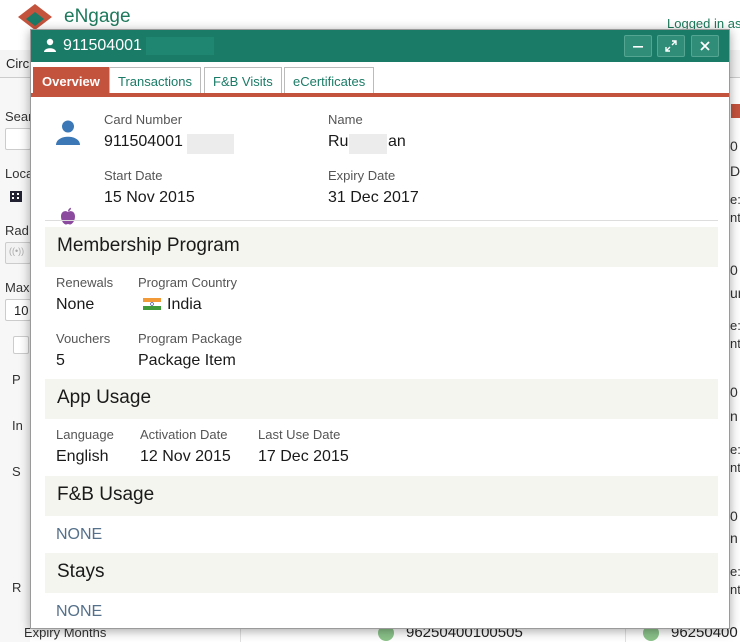 Image resolution: width=740 pixels, height=642 pixels. What do you see at coordinates (104, 397) in the screenshot?
I see `app-usage-section-title: App Usage` at bounding box center [104, 397].